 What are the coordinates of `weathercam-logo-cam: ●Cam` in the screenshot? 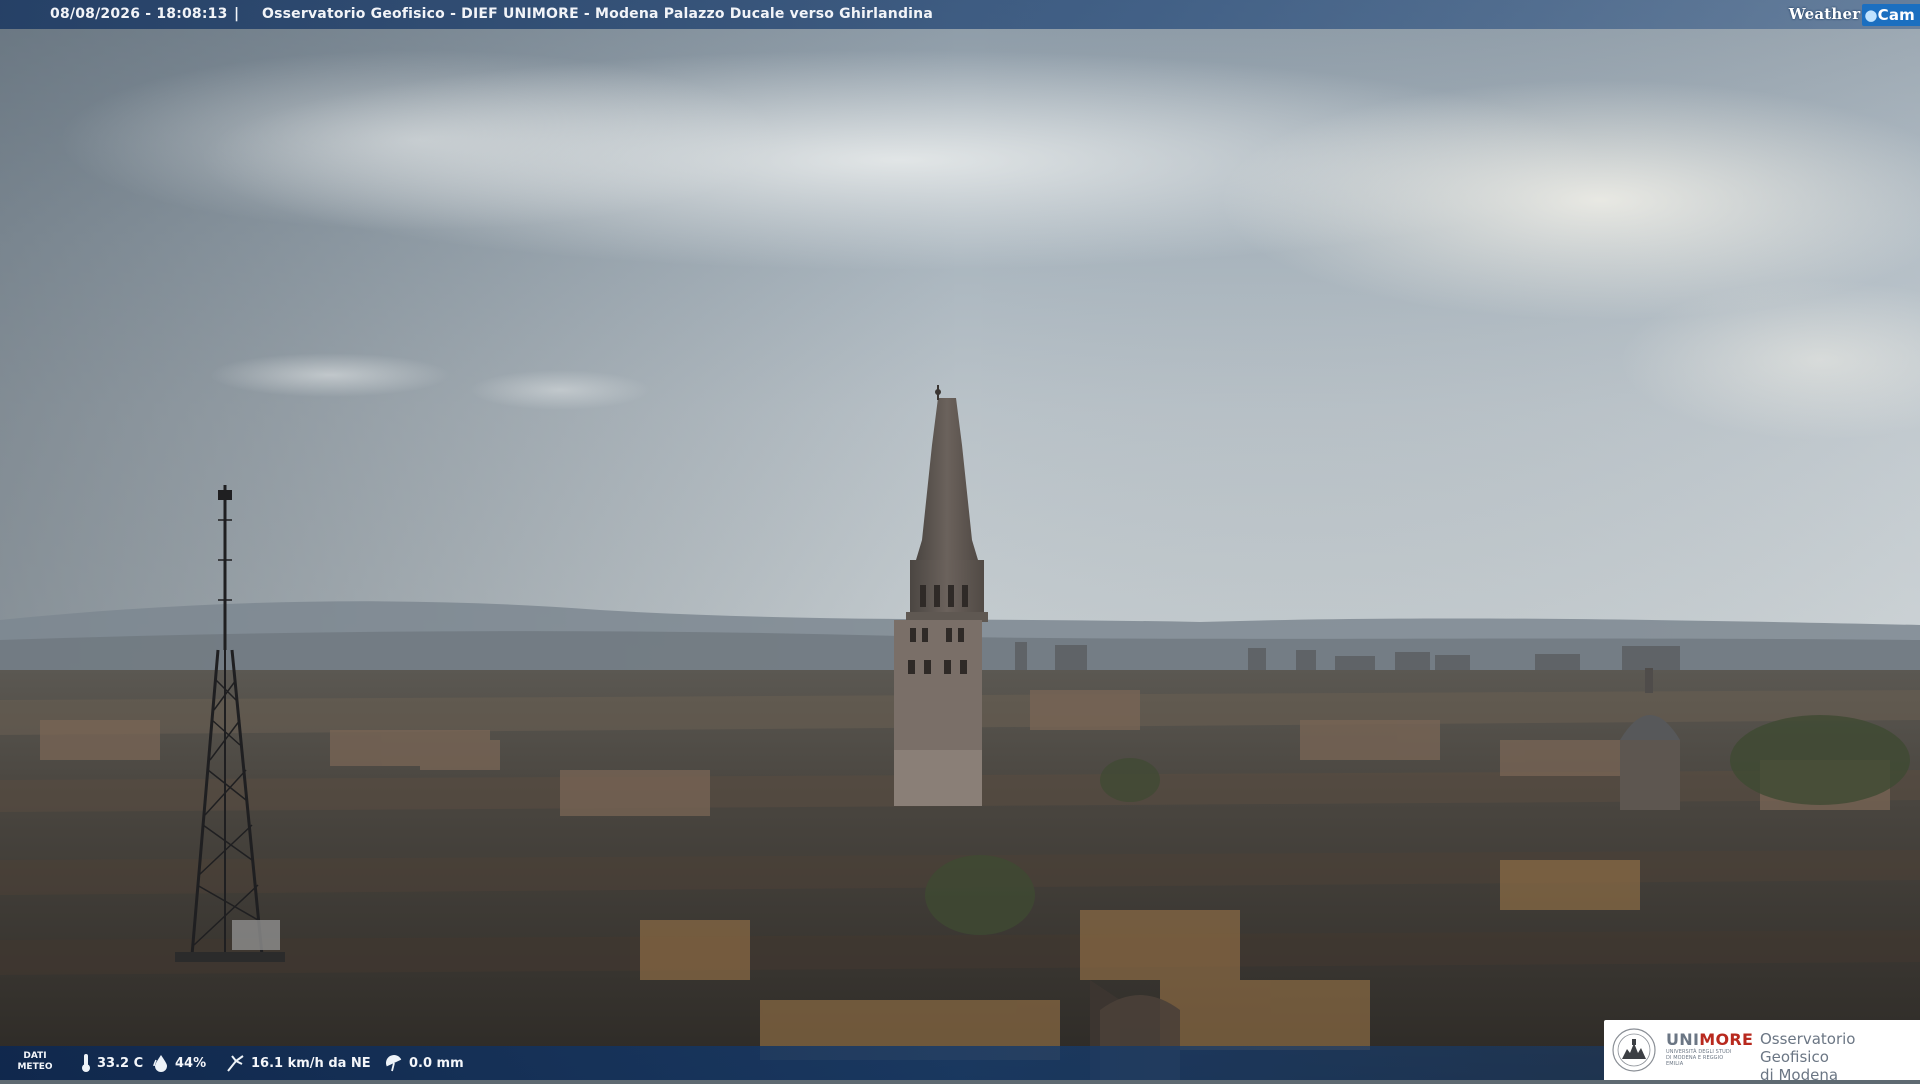 It's located at (1891, 14).